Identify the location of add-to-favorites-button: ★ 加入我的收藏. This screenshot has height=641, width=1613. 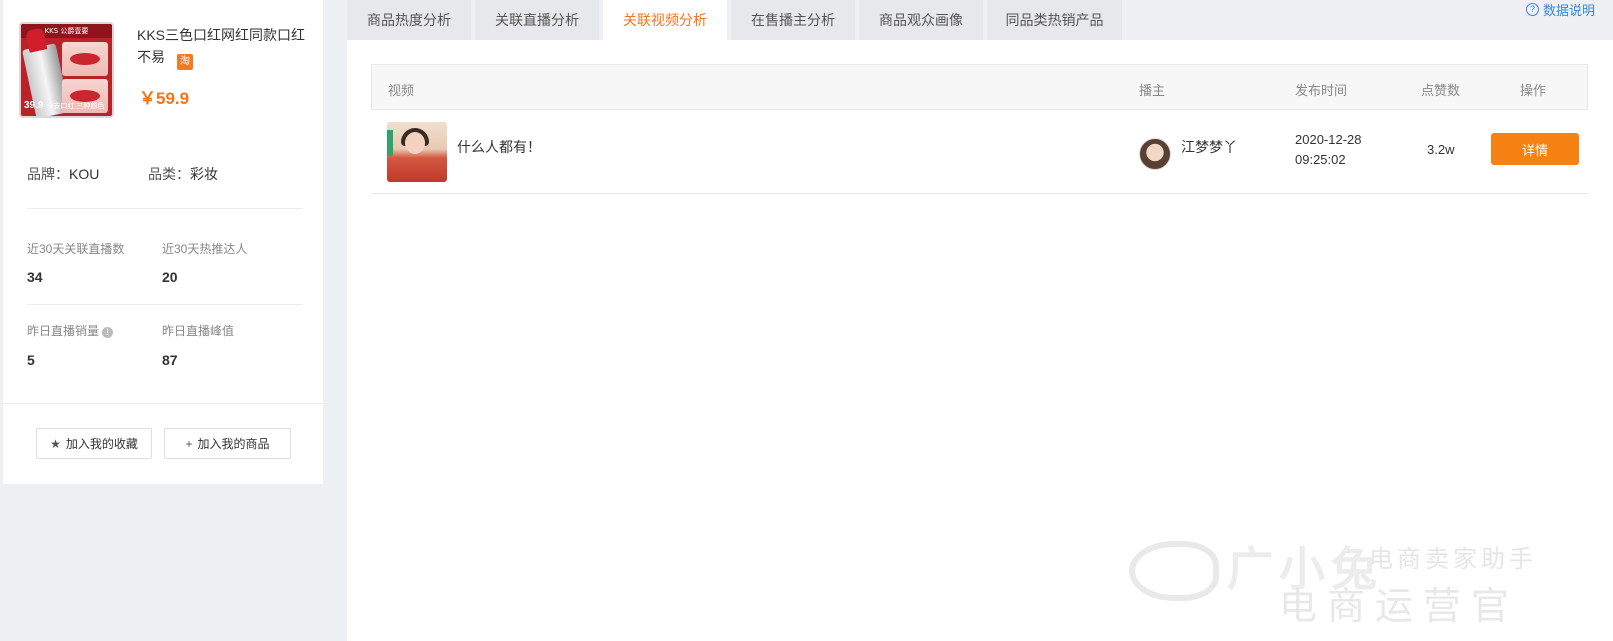
(94, 443).